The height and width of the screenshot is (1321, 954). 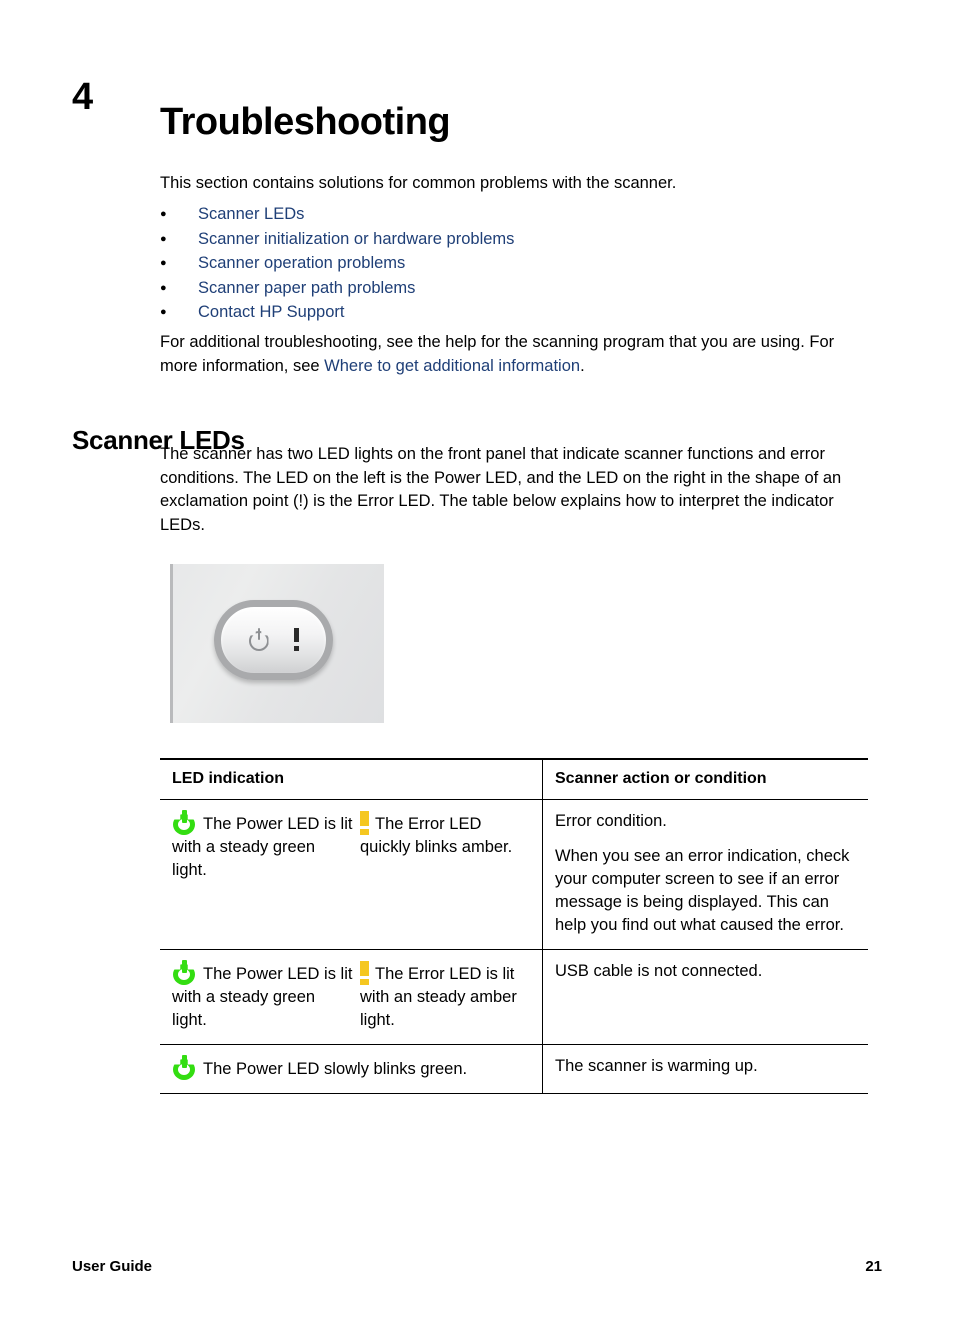 I want to click on exclamation-mark-icon, so click(x=296, y=639).